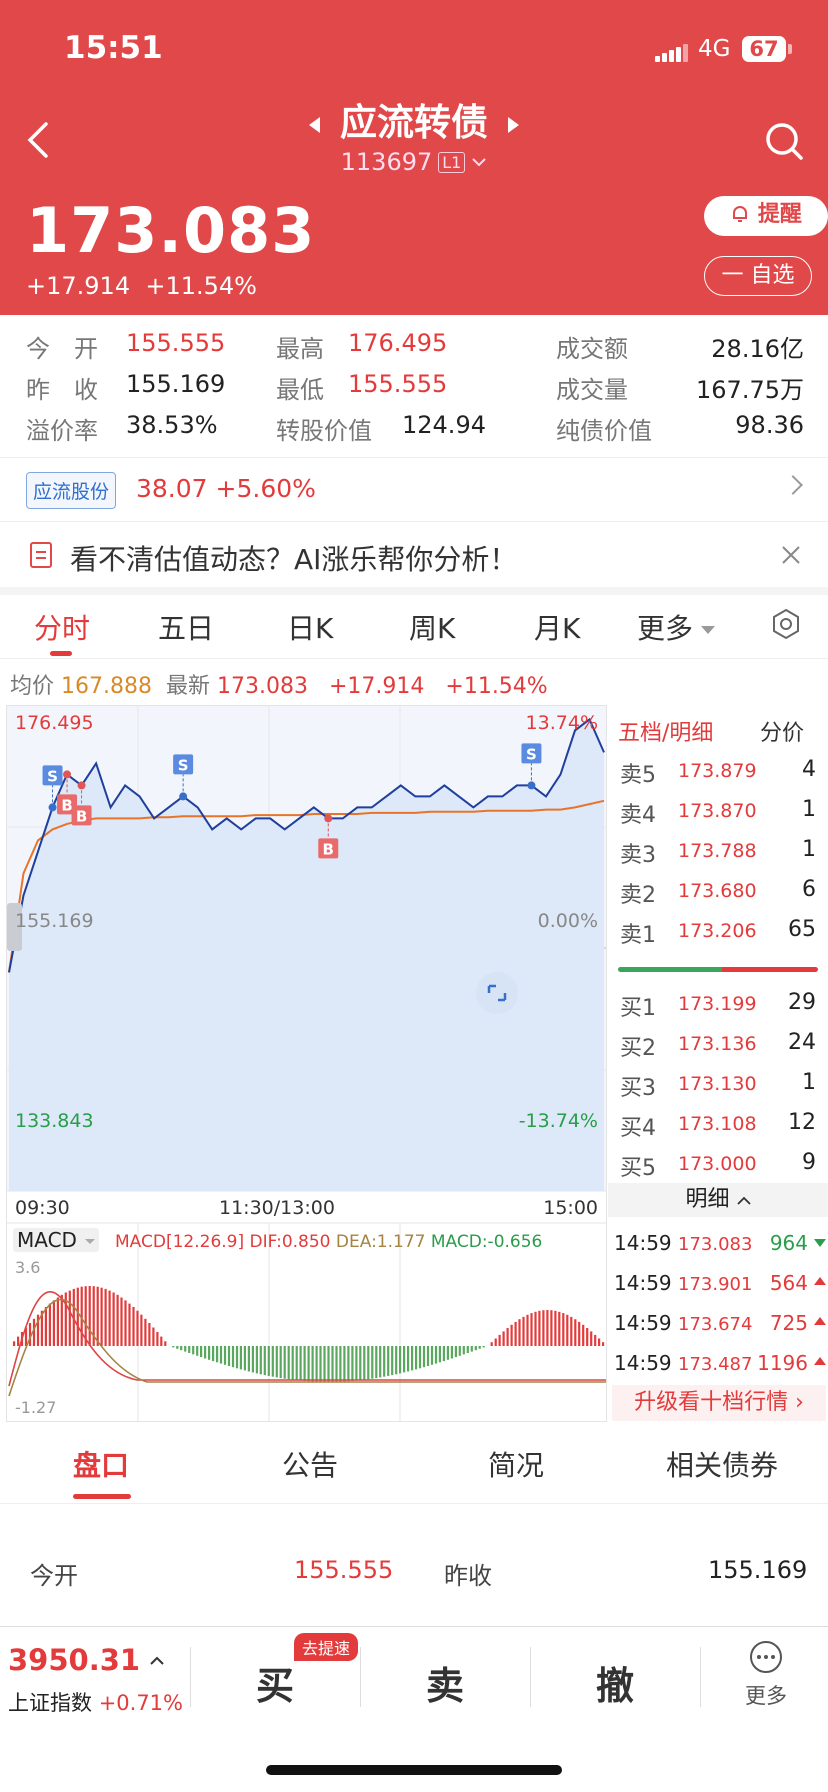 This screenshot has width=828, height=1792. I want to click on more-button: 更多, so click(766, 1674).